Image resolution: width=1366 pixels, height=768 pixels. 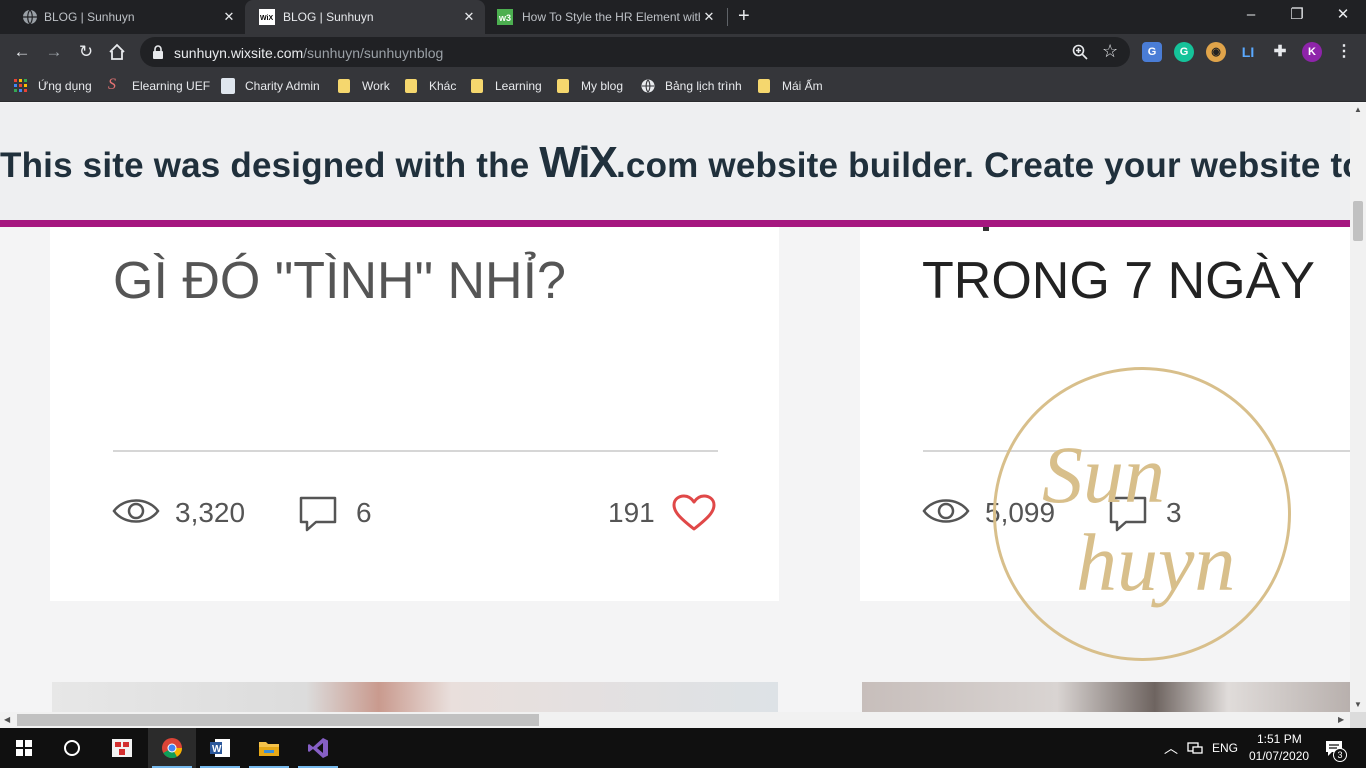 I want to click on taskbar-snipping-tool, so click(x=122, y=748).